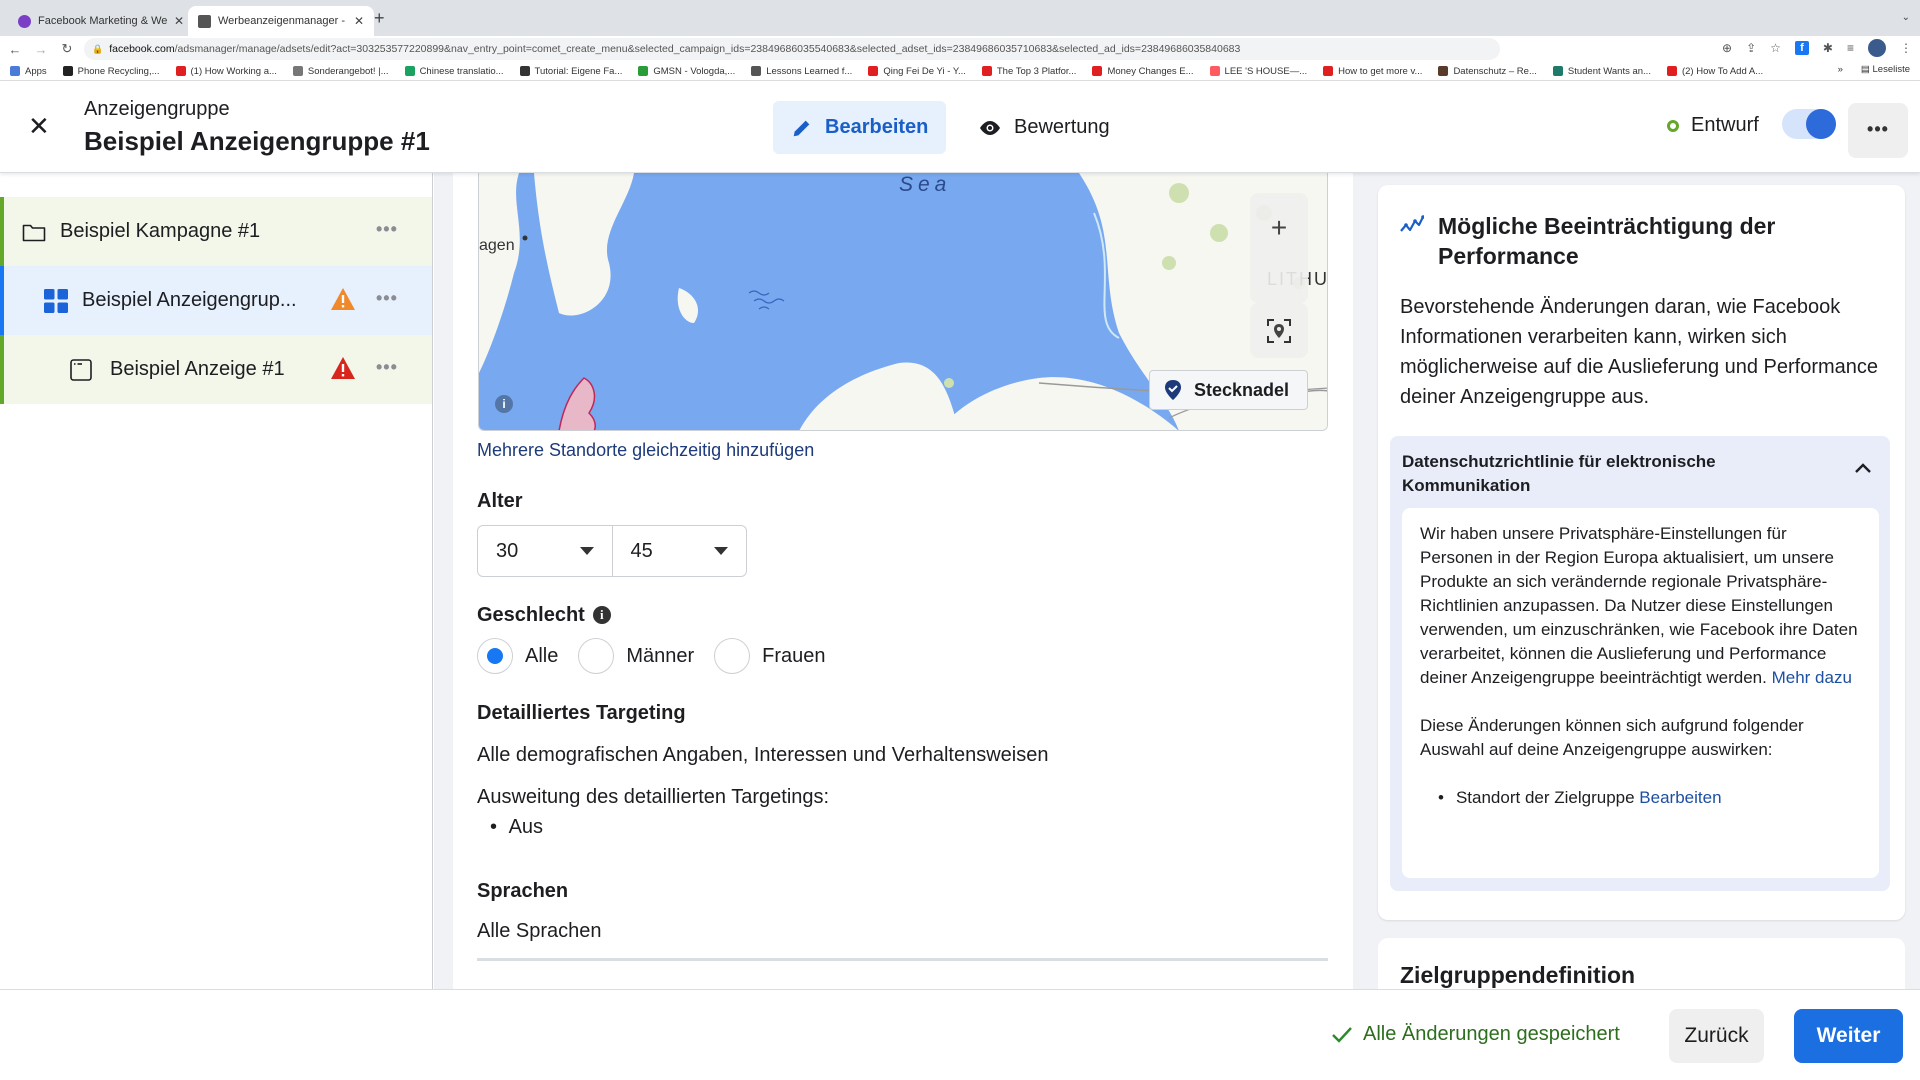 The image size is (1920, 1080). Describe the element at coordinates (1812, 677) in the screenshot. I see `learn-more-link: Mehr dazu` at that location.